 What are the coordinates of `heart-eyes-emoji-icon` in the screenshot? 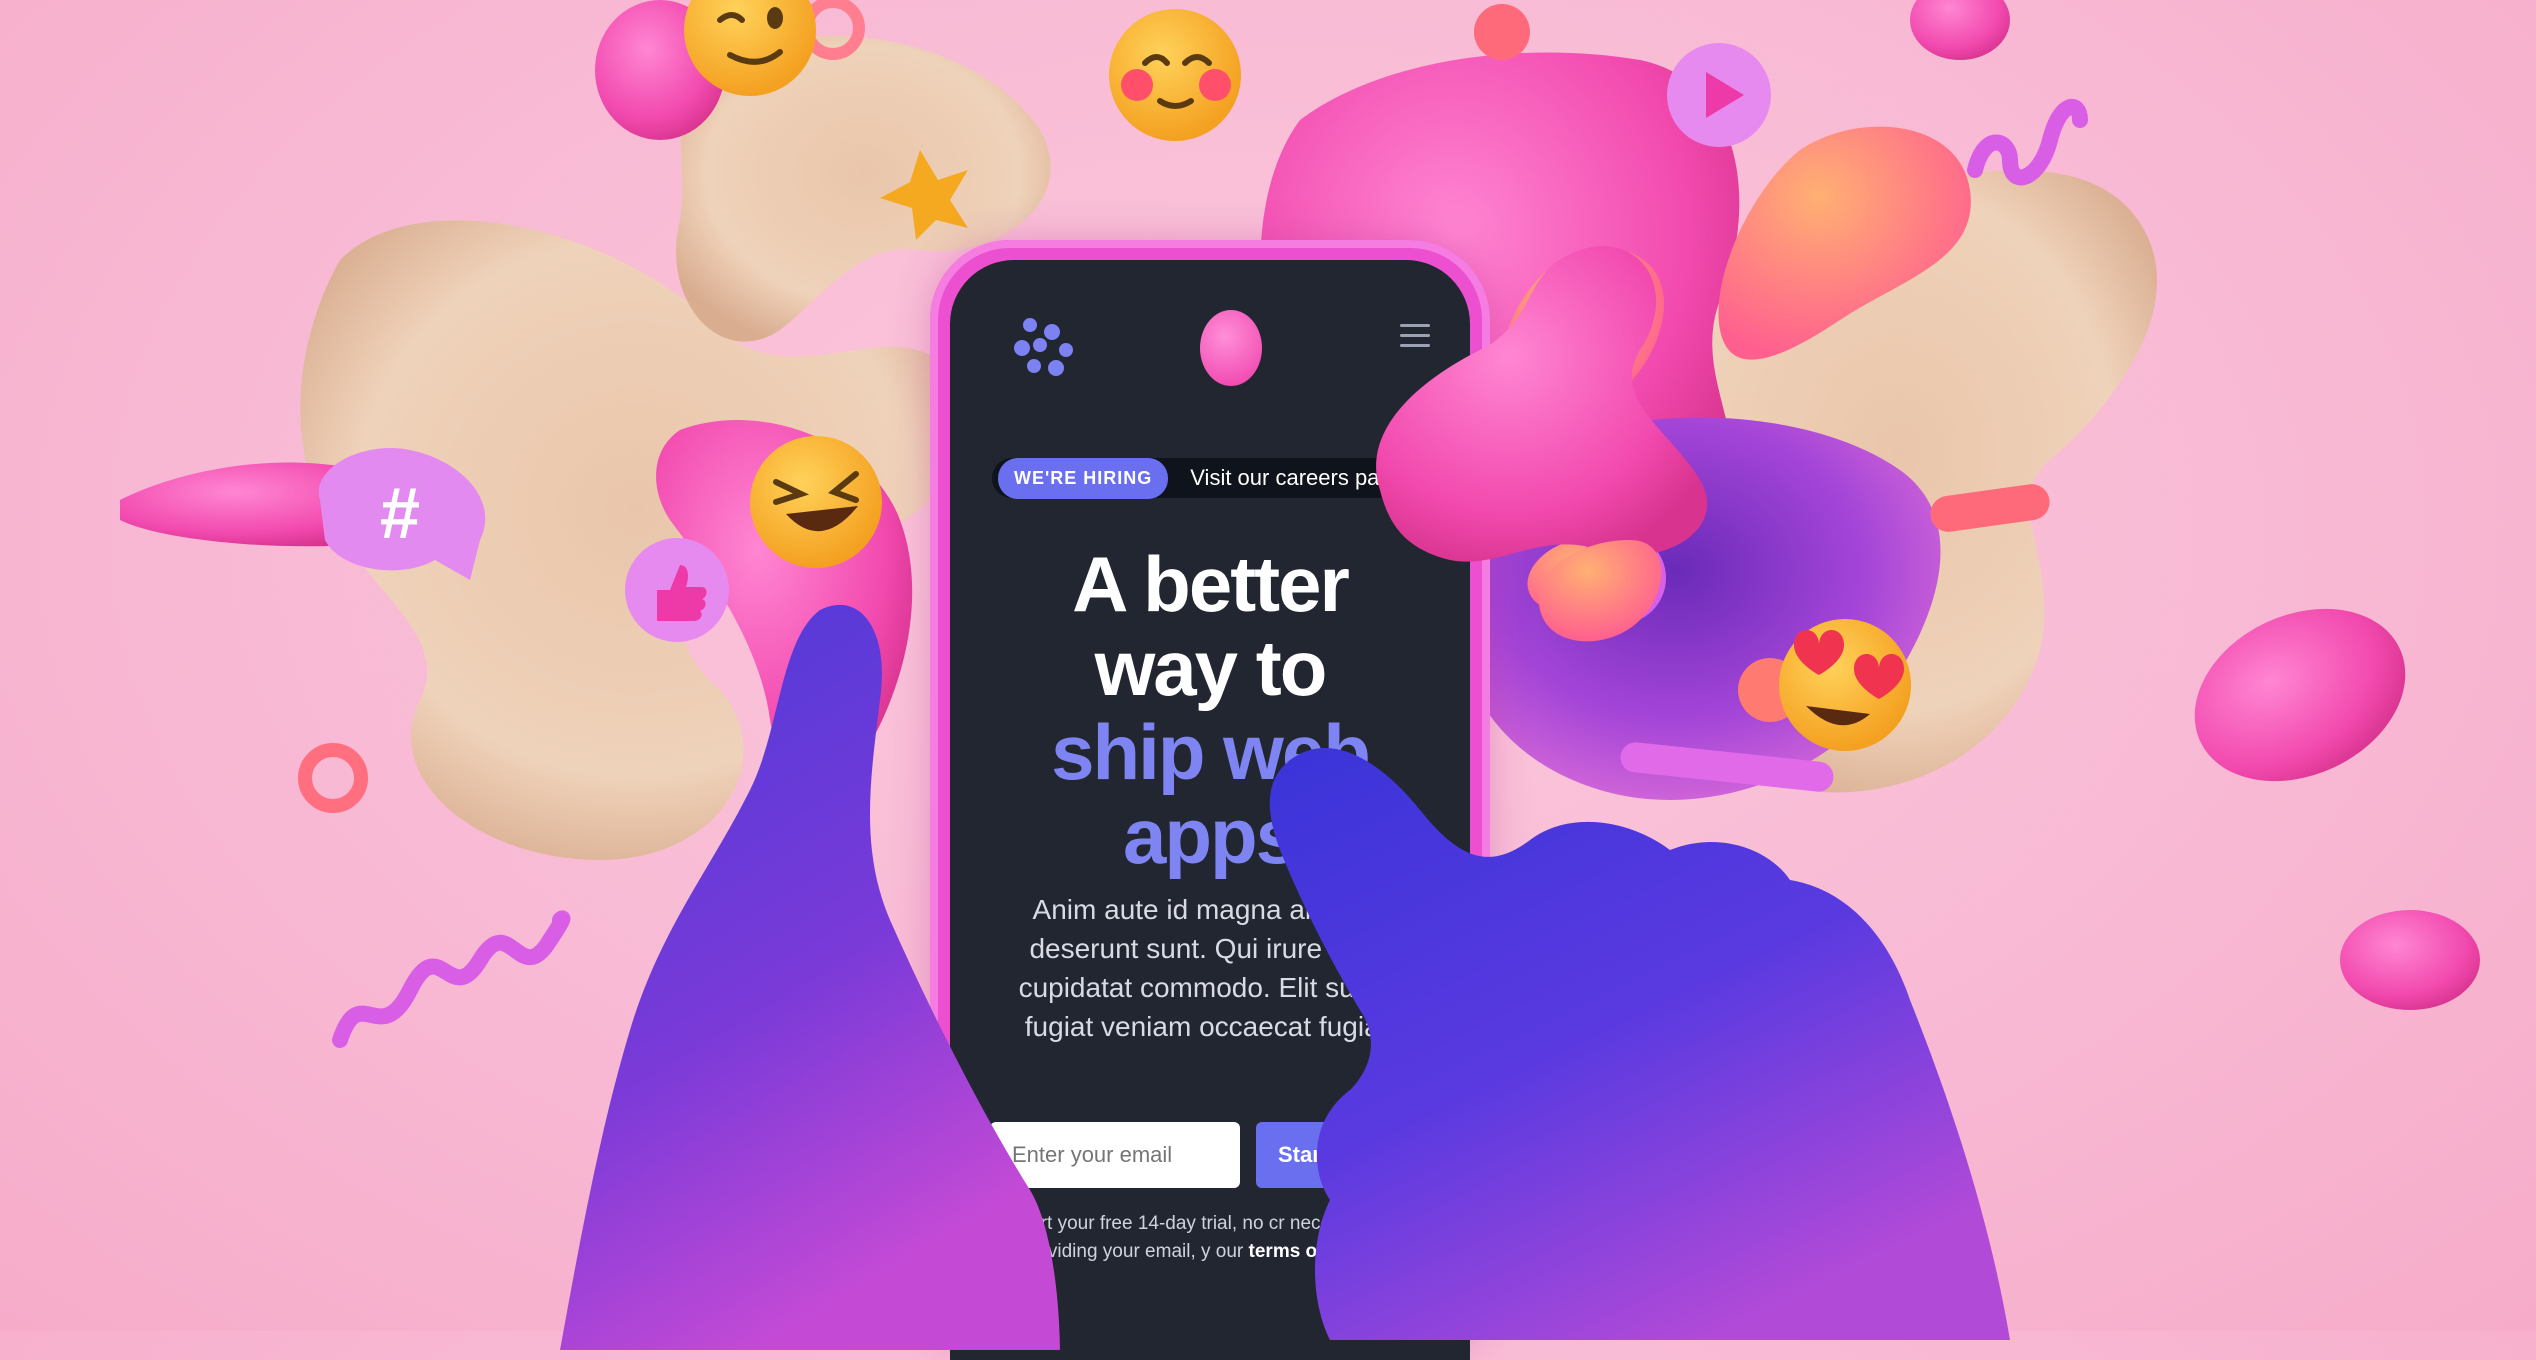 It's located at (1845, 685).